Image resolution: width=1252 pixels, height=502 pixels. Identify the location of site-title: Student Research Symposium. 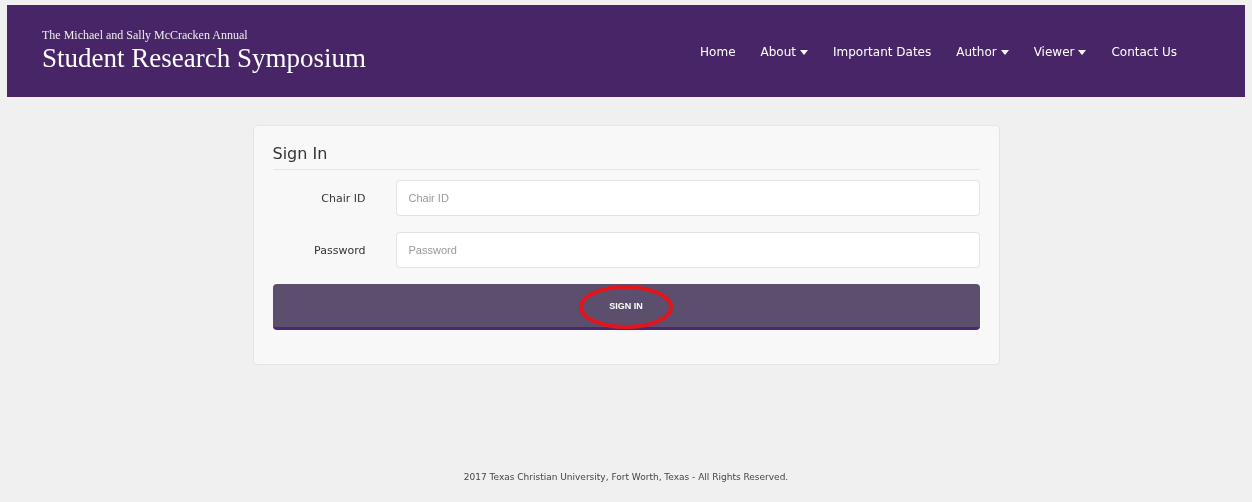
(204, 58).